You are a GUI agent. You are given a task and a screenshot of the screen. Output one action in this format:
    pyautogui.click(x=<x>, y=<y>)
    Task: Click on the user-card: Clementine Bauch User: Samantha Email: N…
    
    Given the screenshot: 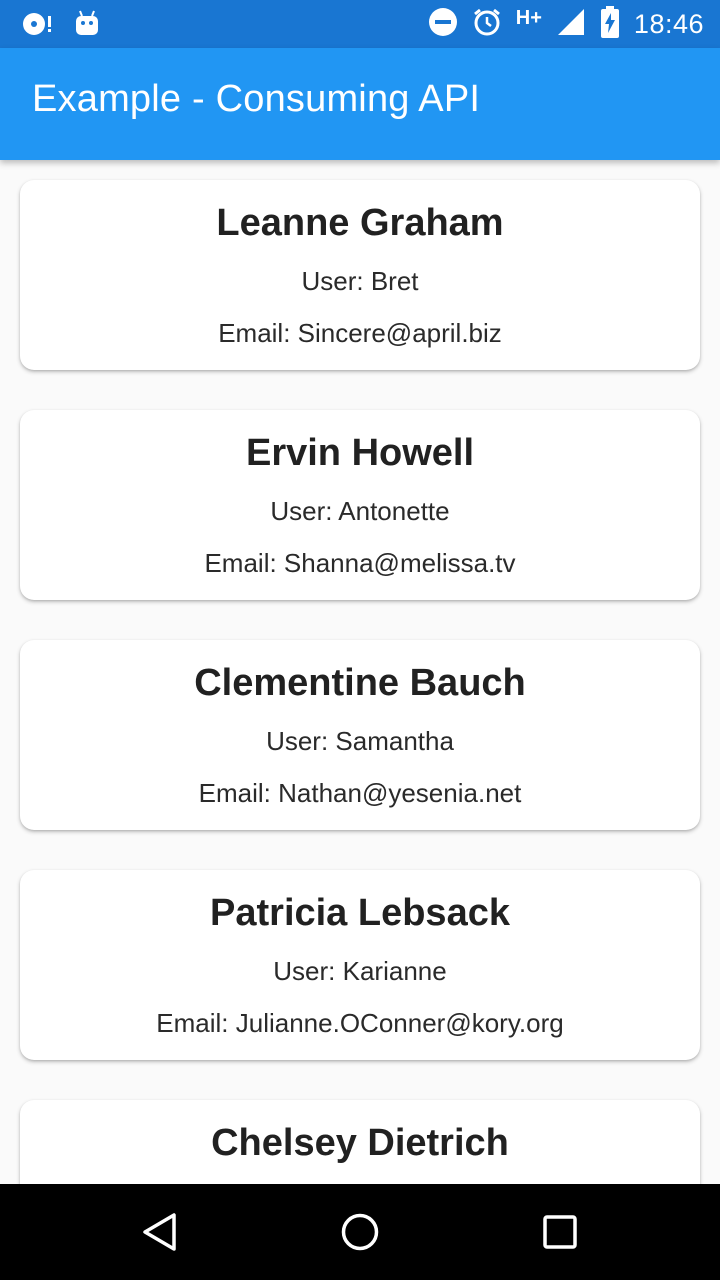 What is the action you would take?
    pyautogui.click(x=360, y=735)
    